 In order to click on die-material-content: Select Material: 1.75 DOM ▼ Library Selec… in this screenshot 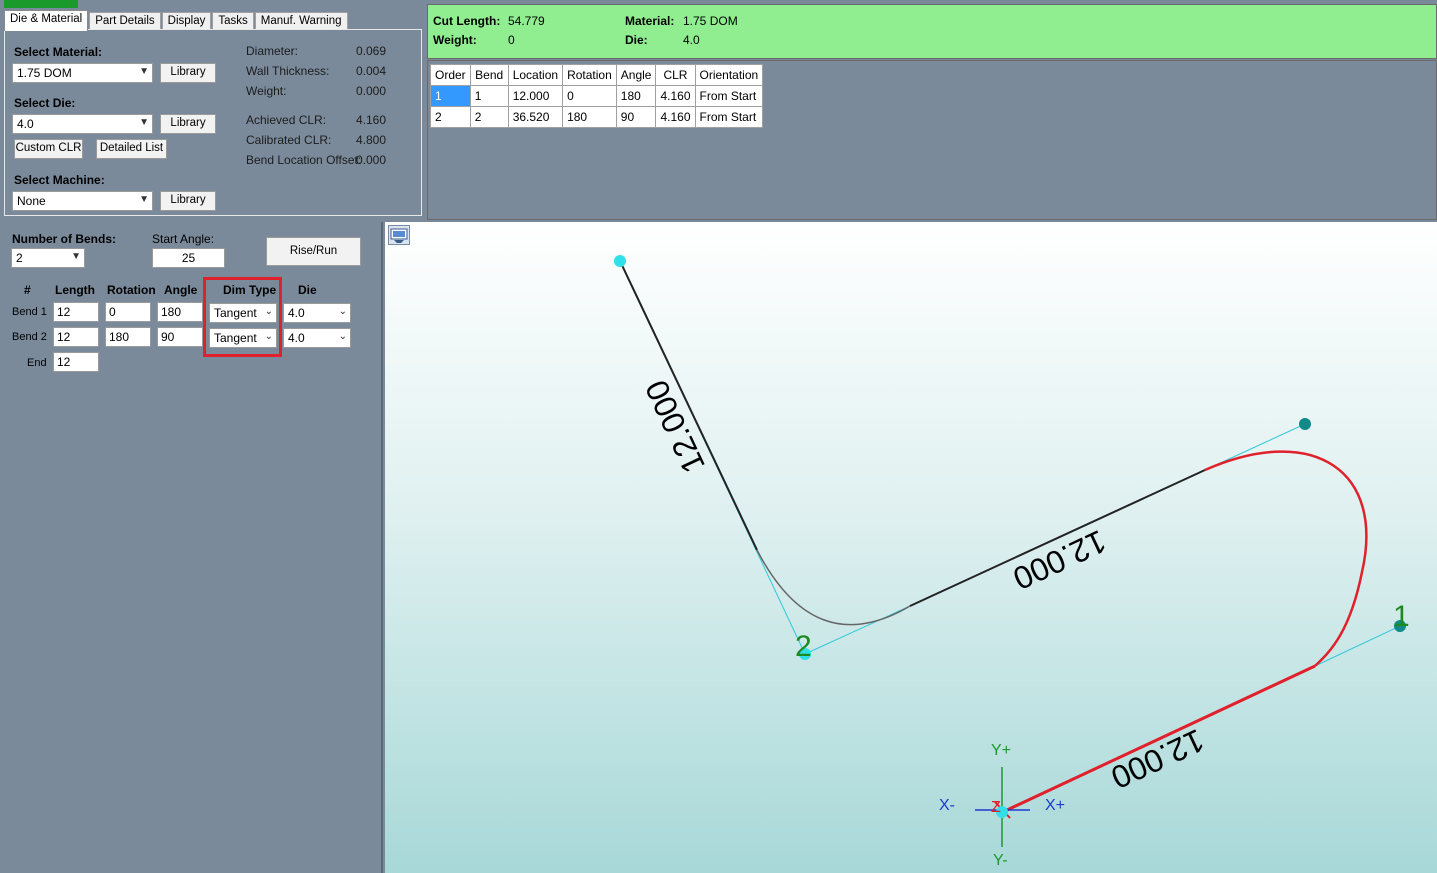, I will do `click(213, 122)`.